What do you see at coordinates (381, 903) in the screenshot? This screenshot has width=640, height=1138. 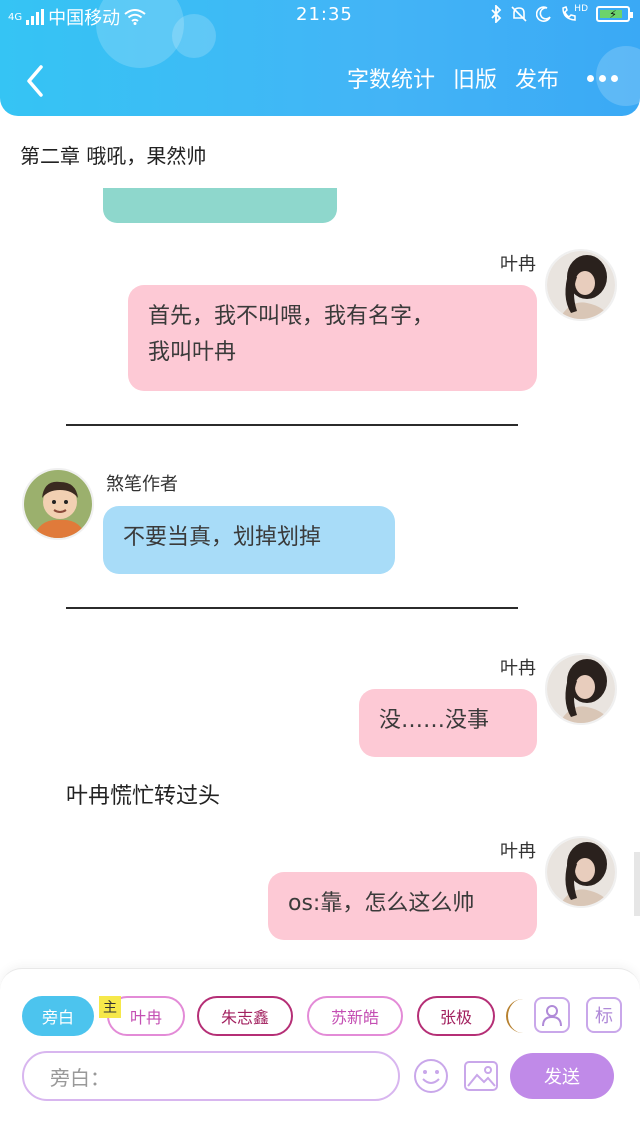 I see `message-text: os:靠，怎么这么帅` at bounding box center [381, 903].